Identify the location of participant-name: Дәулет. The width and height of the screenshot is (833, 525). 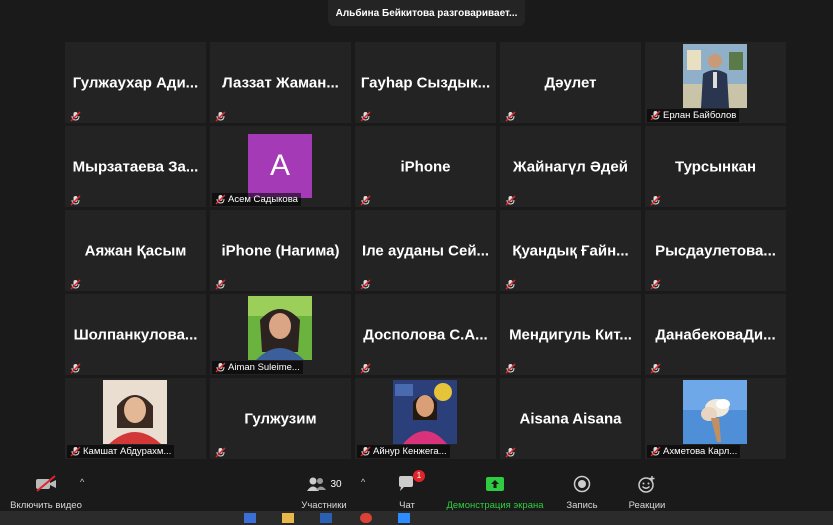
(570, 82).